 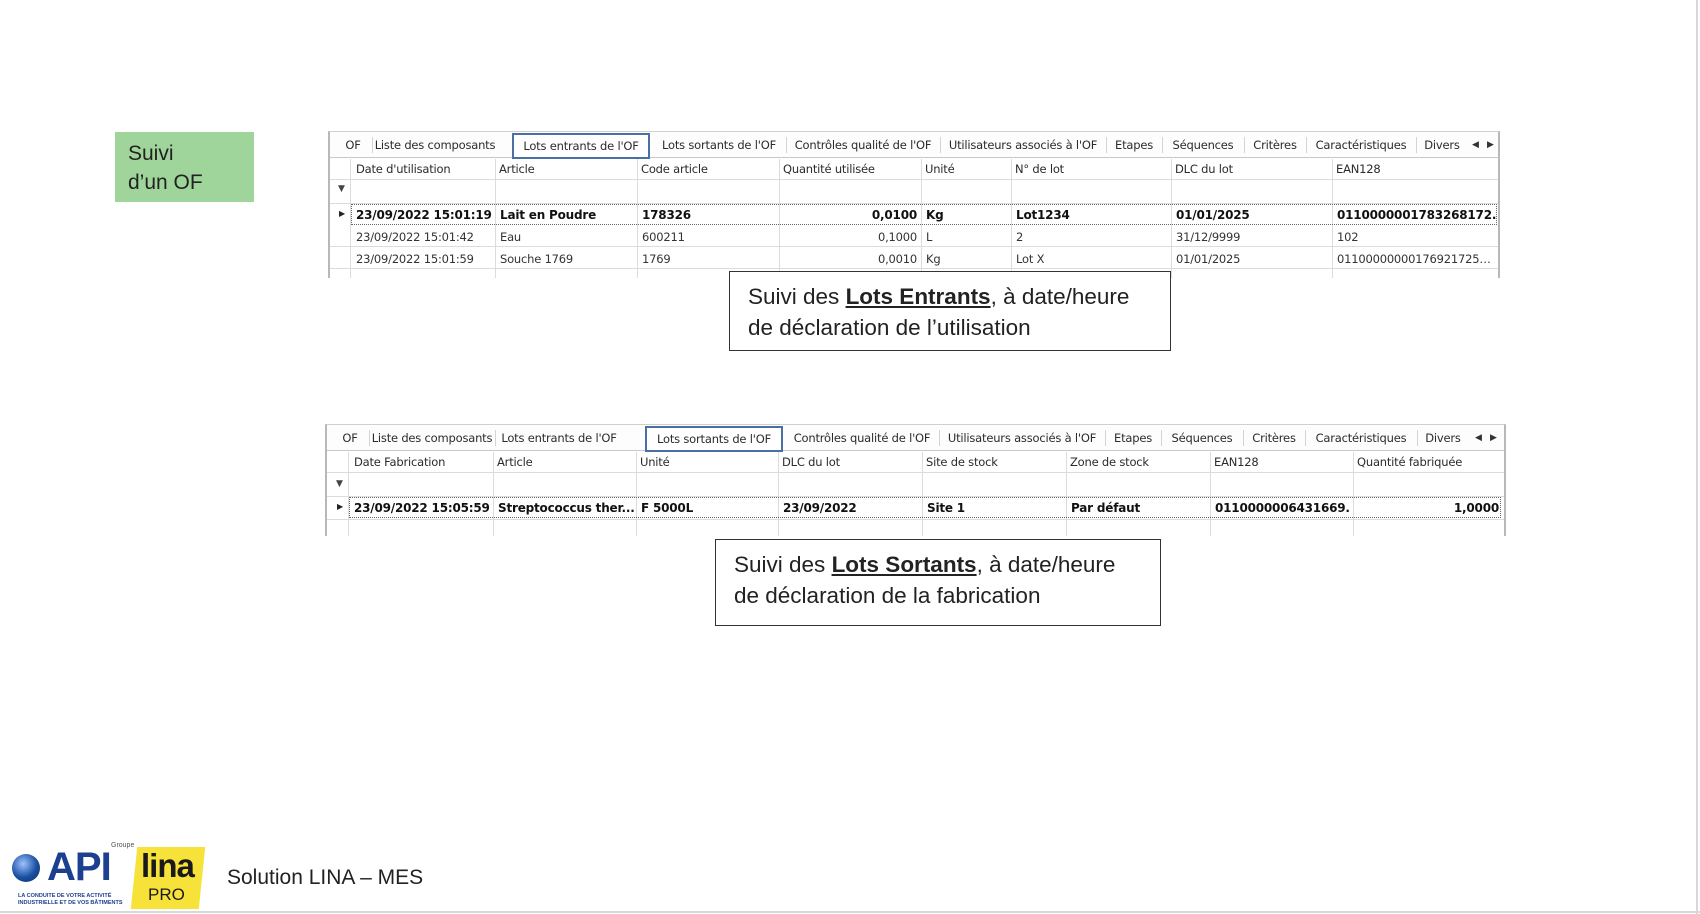 What do you see at coordinates (820, 508) in the screenshot?
I see `cell-dlc: 23/09/2022` at bounding box center [820, 508].